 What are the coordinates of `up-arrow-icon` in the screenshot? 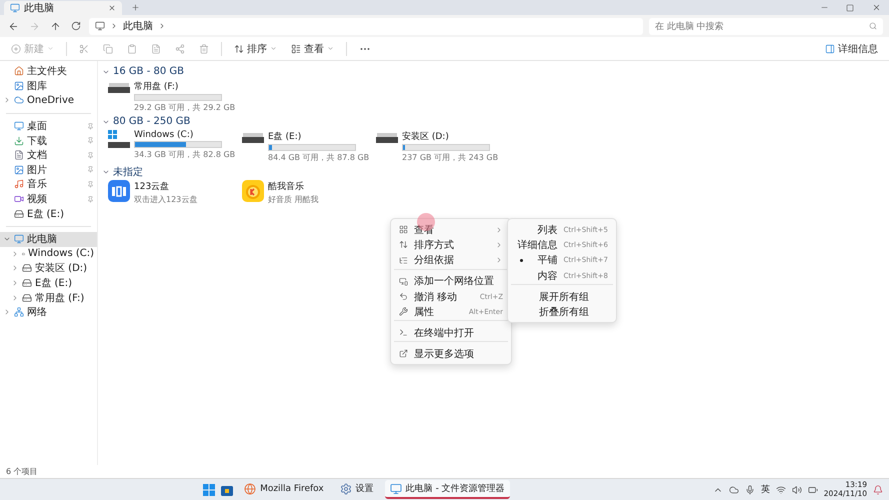 It's located at (55, 26).